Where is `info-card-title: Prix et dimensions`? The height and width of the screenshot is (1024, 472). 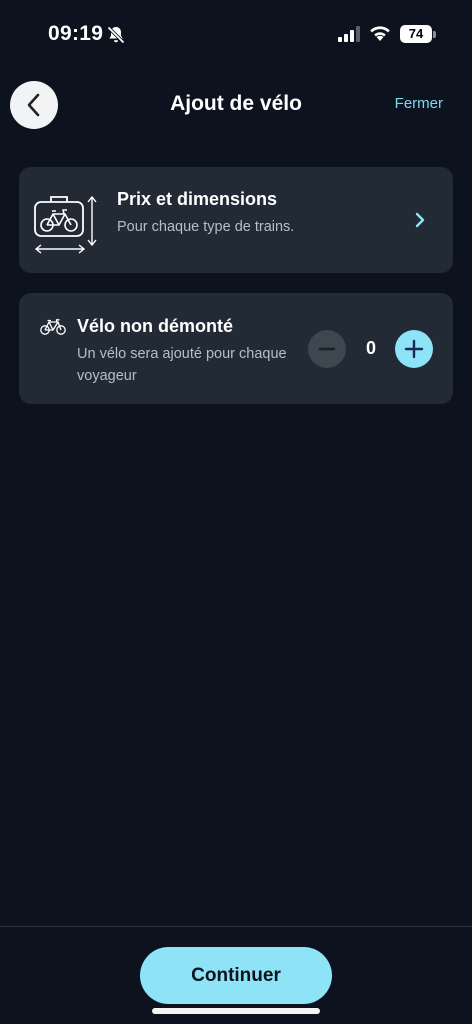
info-card-title: Prix et dimensions is located at coordinates (197, 199).